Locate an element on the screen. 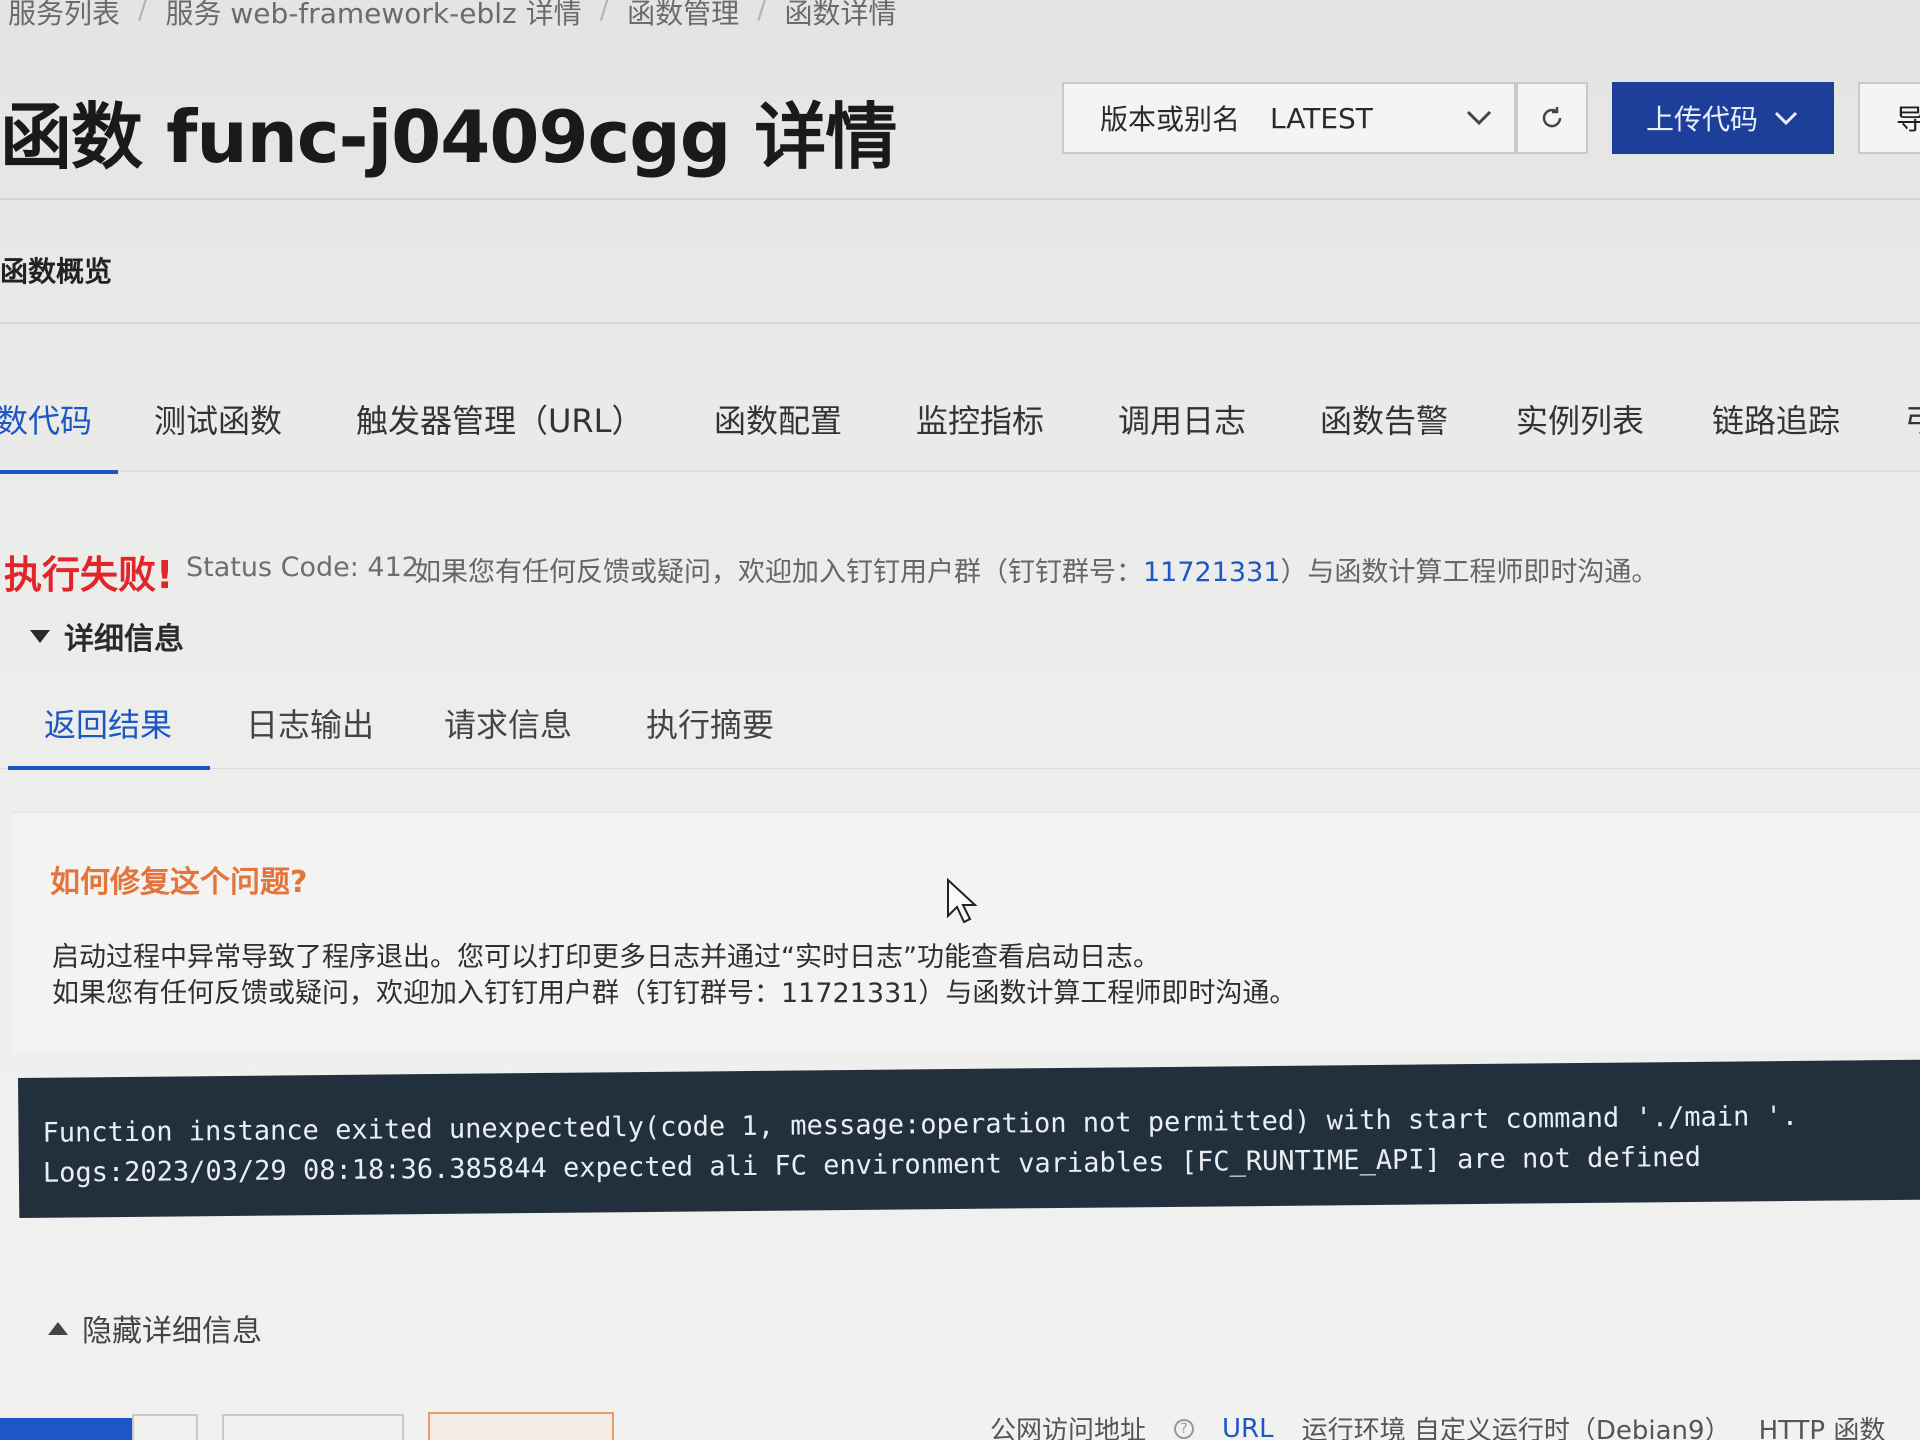  tab-invocation-logs: 调用日志 is located at coordinates (1182, 419).